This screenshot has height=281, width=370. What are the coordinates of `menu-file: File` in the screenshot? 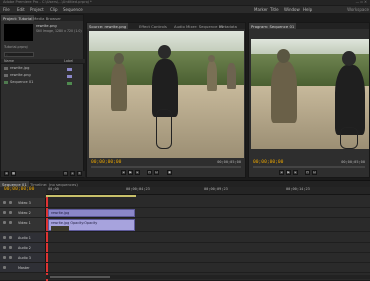 It's located at (6, 9).